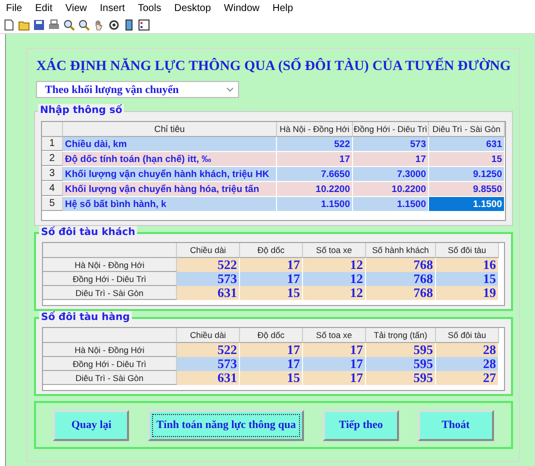  I want to click on row-number: 5, so click(52, 204).